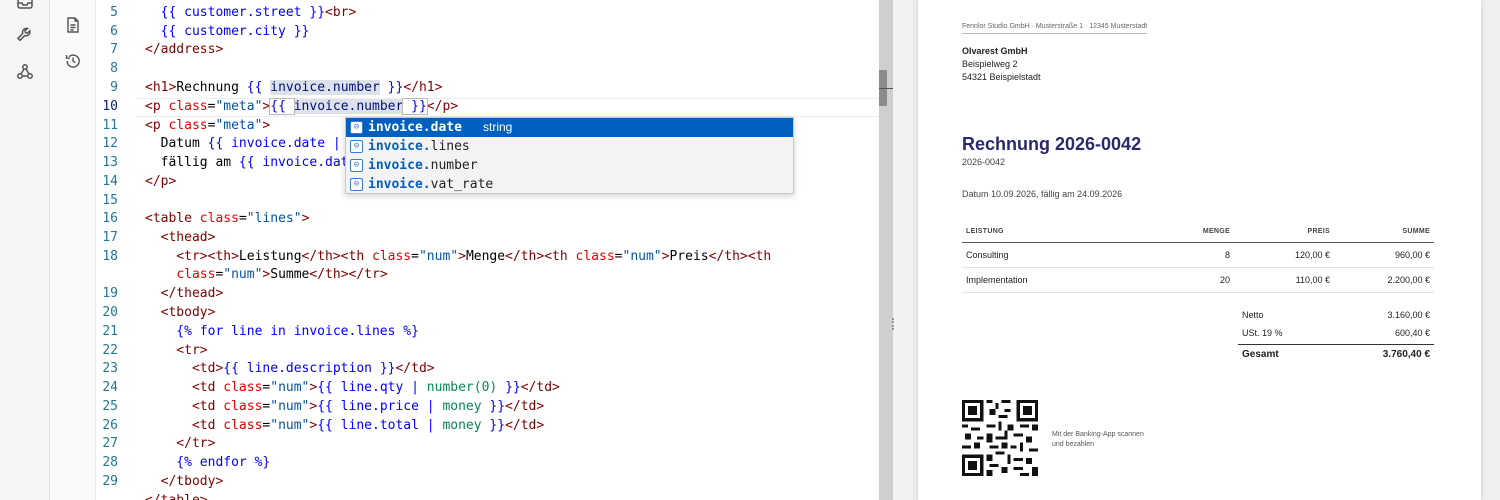  Describe the element at coordinates (184, 368) in the screenshot. I see `code-token: <td>` at that location.